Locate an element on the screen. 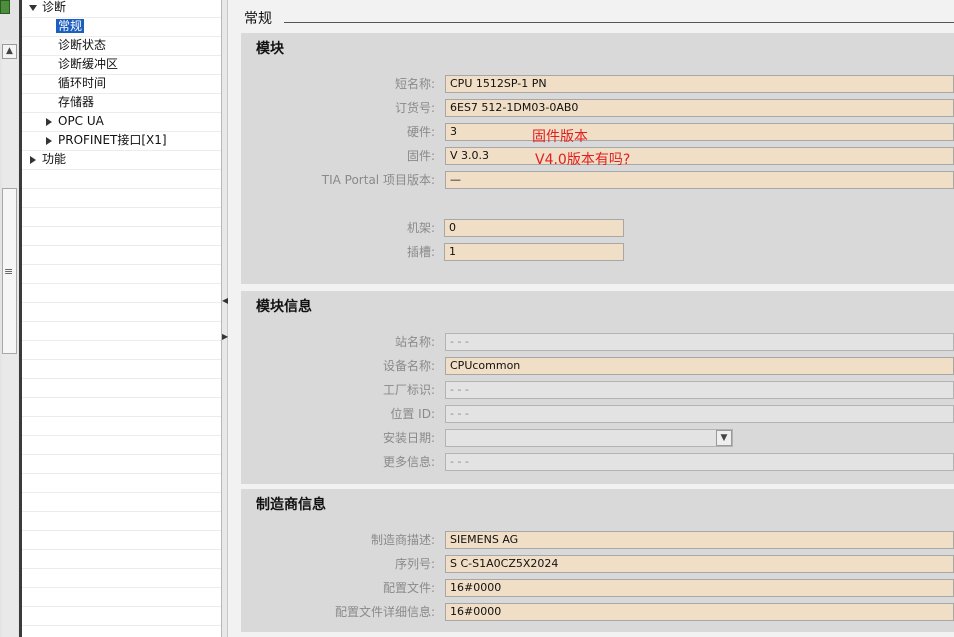  profile-details-label: 配置文件详细信息: is located at coordinates (384, 612).